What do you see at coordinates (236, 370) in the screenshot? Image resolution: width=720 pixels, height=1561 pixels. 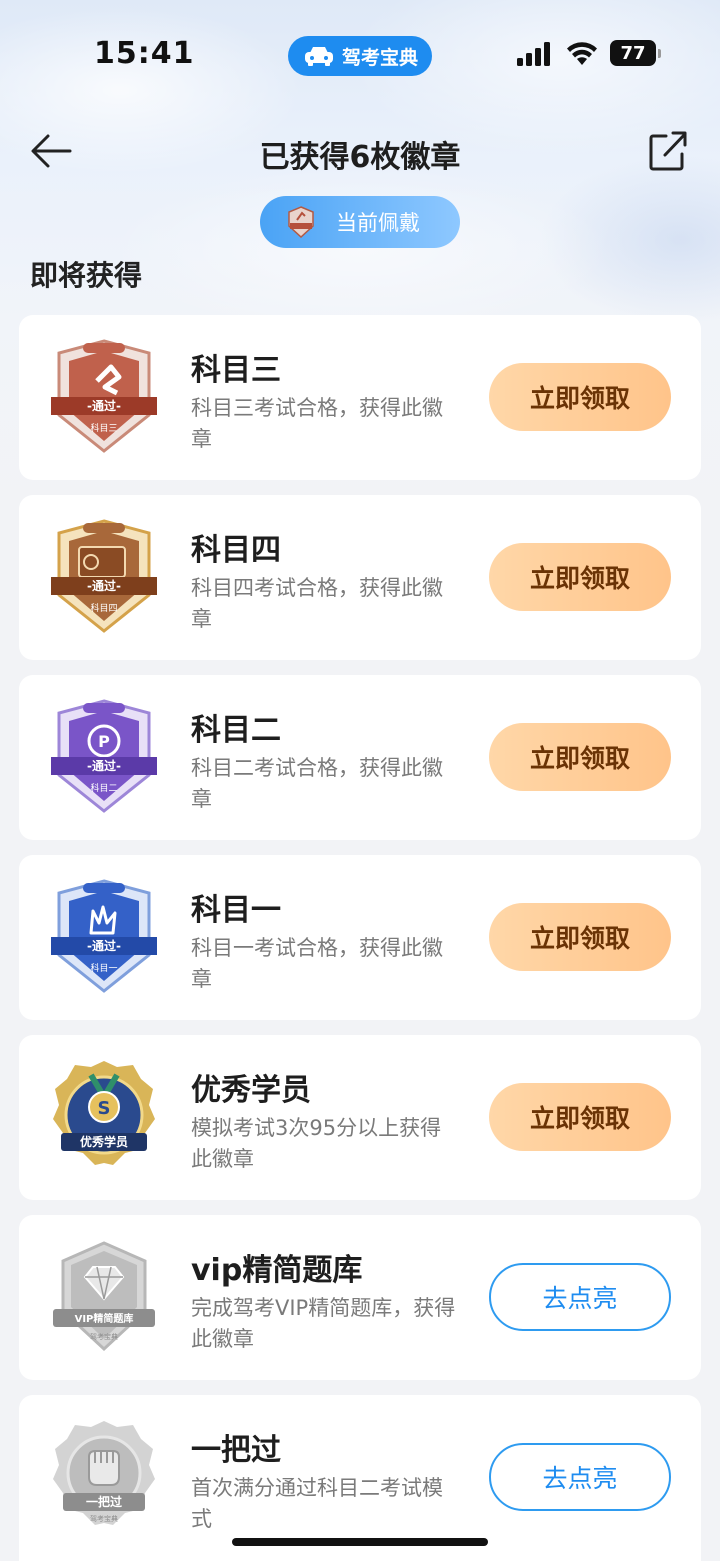 I see `badge-title: 科目三` at bounding box center [236, 370].